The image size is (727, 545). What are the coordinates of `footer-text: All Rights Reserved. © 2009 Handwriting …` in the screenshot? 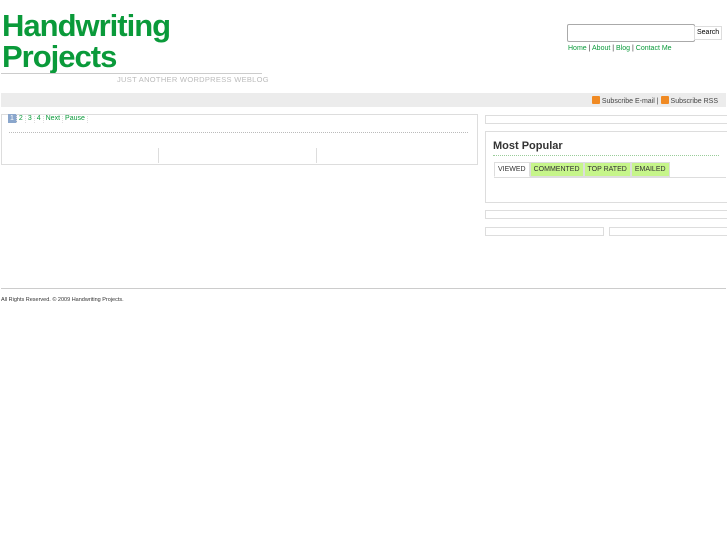 It's located at (62, 300).